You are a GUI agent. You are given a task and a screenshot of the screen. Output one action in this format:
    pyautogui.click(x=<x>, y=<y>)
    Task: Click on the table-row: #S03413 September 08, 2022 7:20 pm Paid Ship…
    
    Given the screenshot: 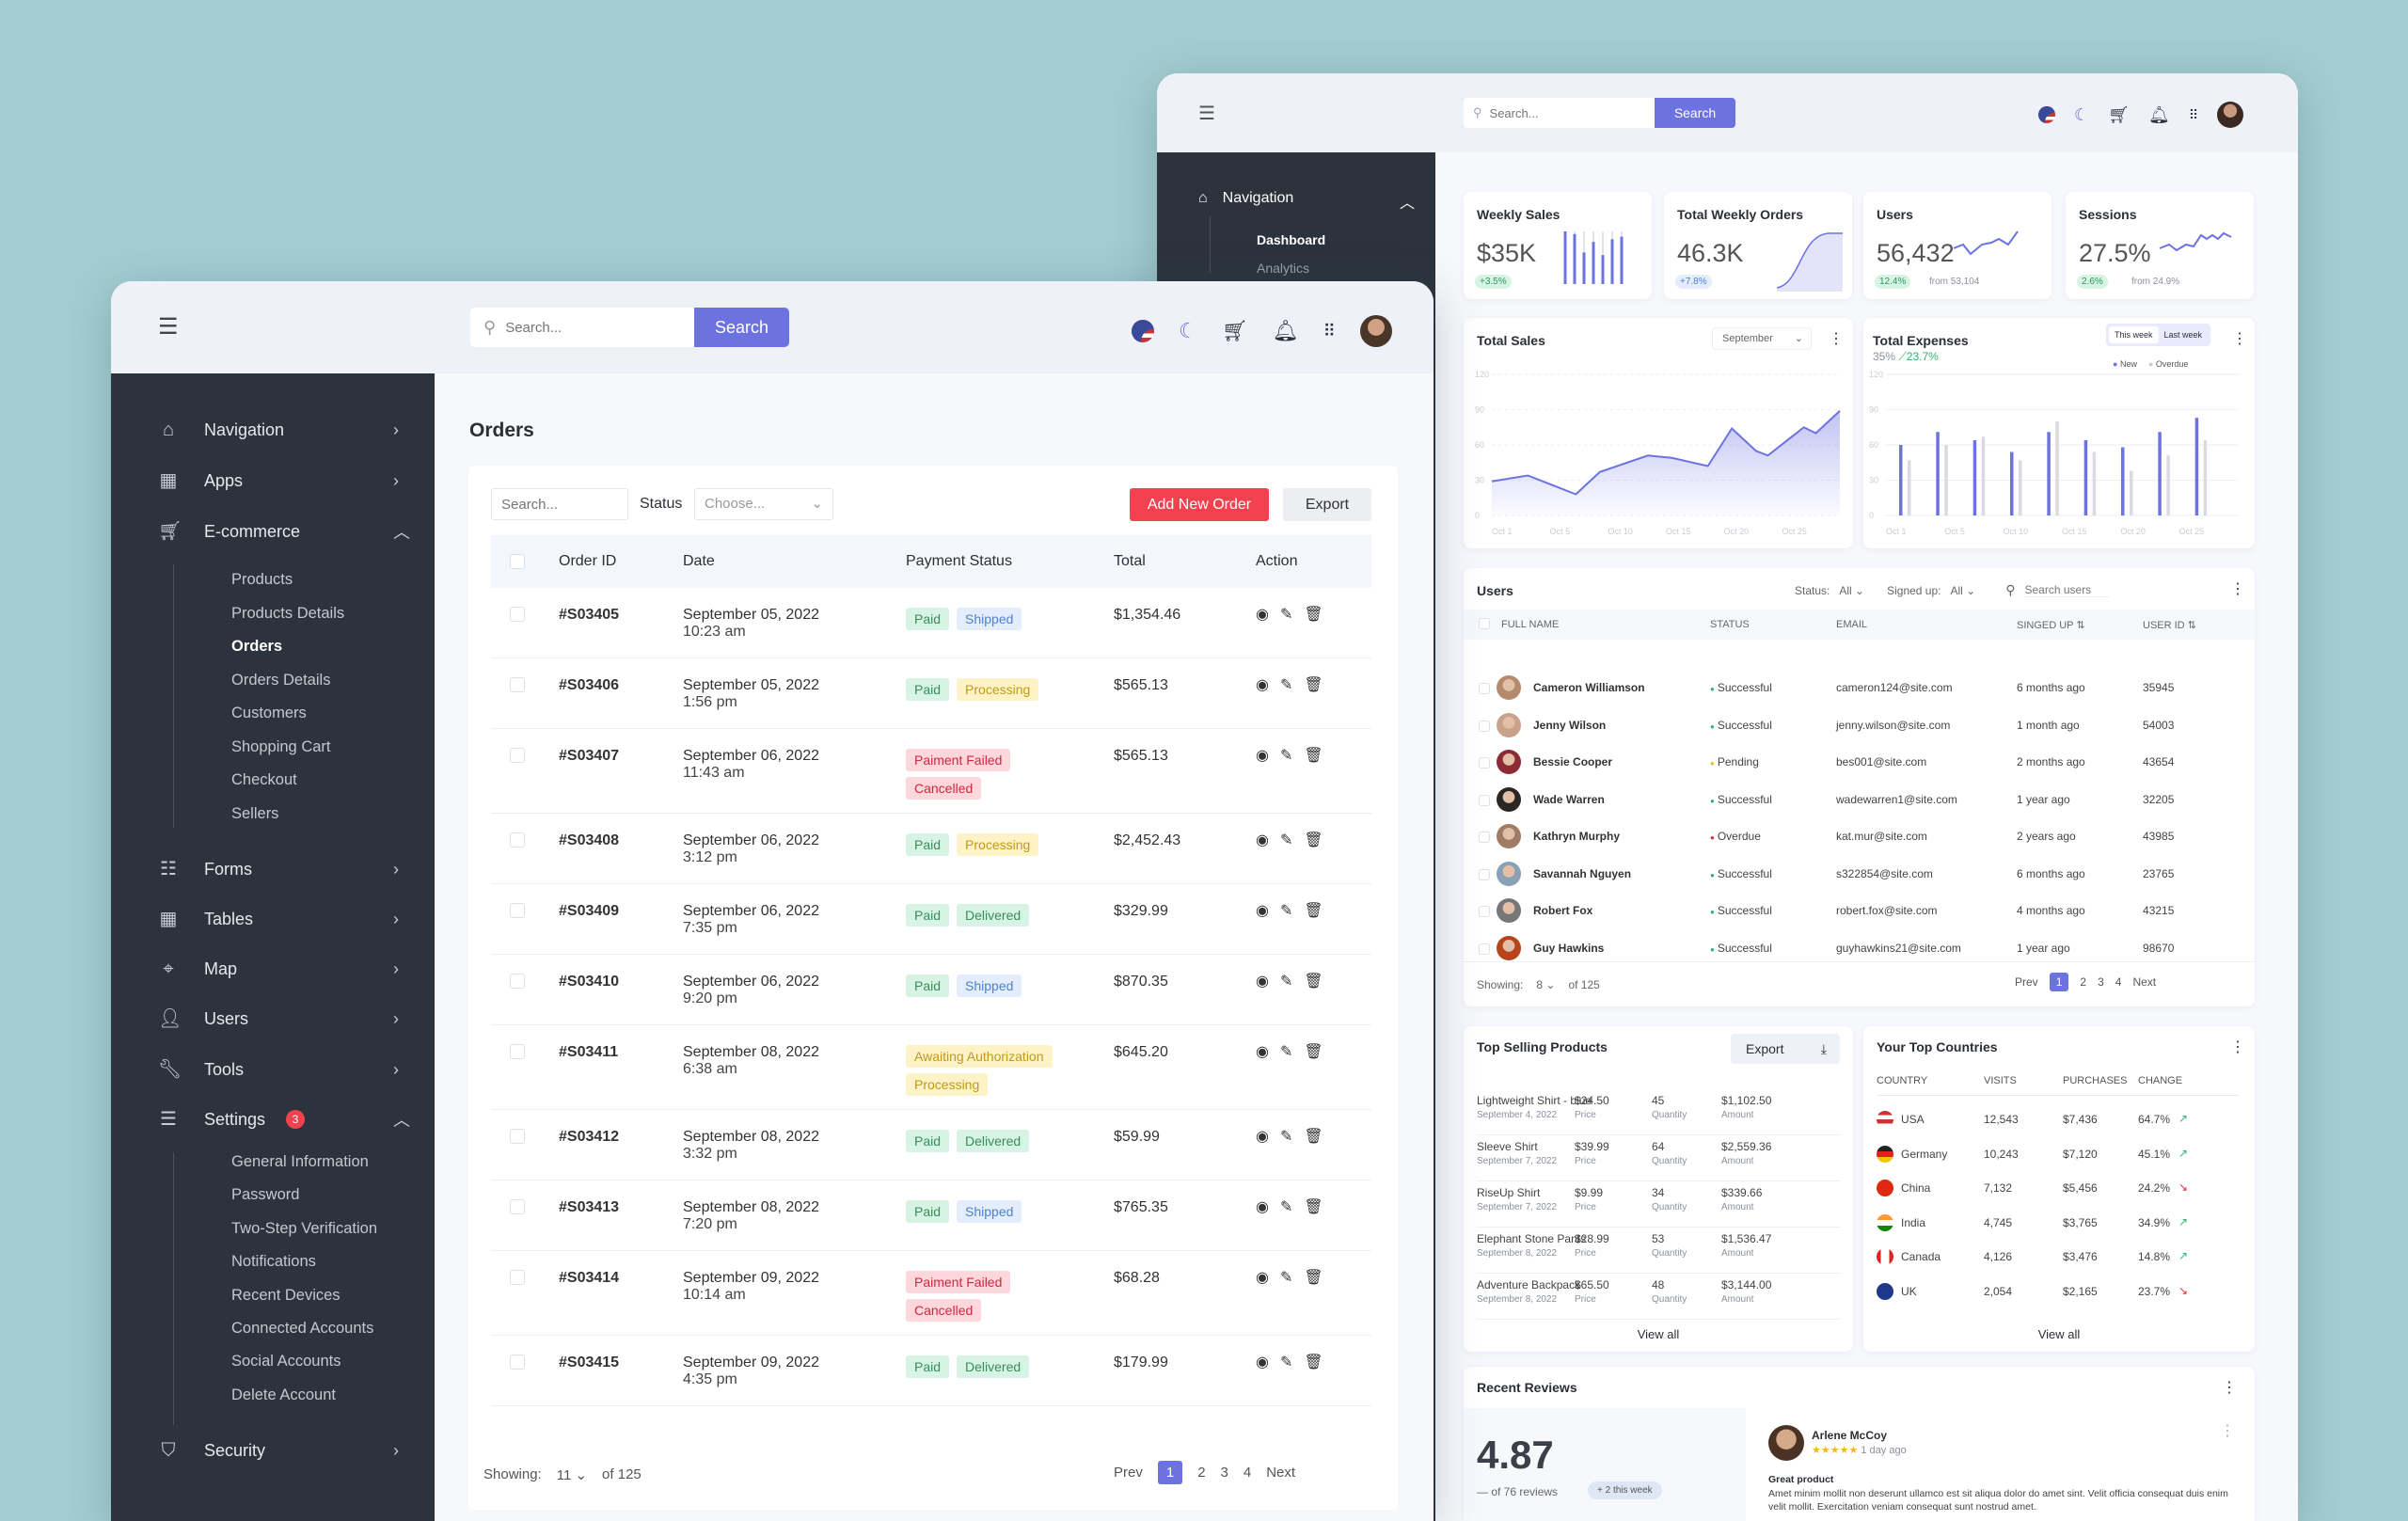 What is the action you would take?
    pyautogui.click(x=931, y=1215)
    